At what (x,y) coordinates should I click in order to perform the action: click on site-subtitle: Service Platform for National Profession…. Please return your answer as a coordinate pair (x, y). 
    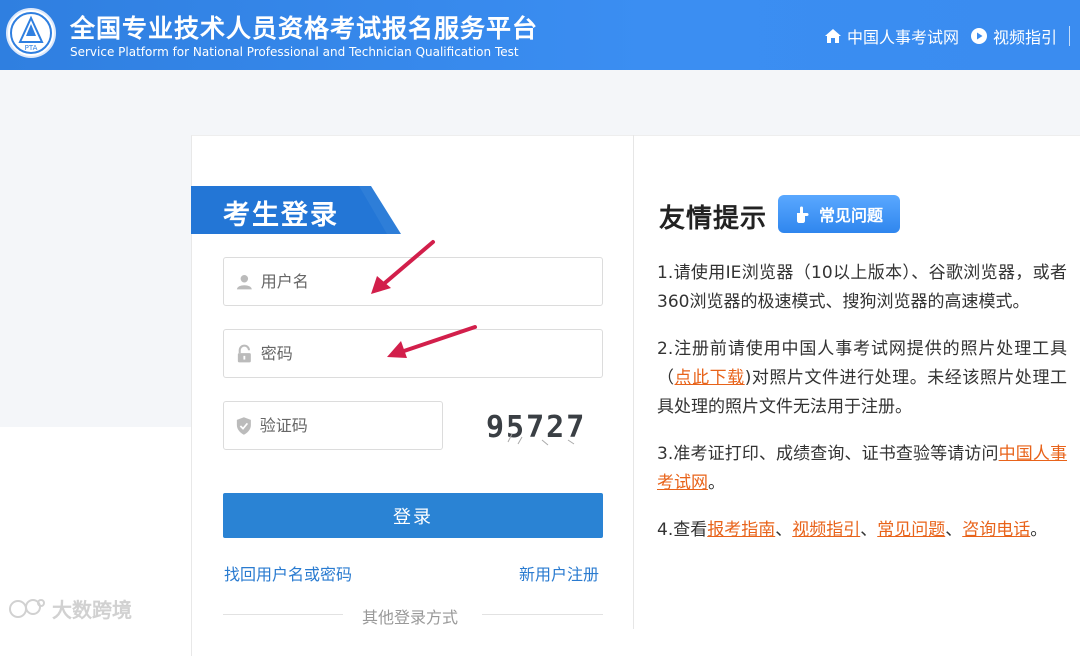
    Looking at the image, I should click on (294, 52).